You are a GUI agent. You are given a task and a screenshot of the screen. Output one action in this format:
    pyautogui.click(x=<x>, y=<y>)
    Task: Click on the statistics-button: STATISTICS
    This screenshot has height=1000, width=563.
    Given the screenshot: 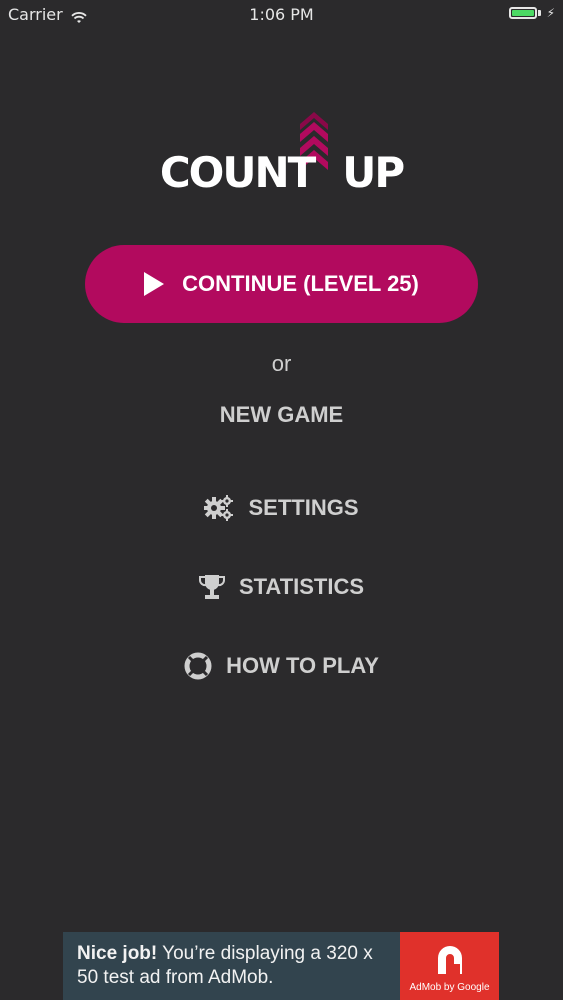 What is the action you would take?
    pyautogui.click(x=281, y=587)
    